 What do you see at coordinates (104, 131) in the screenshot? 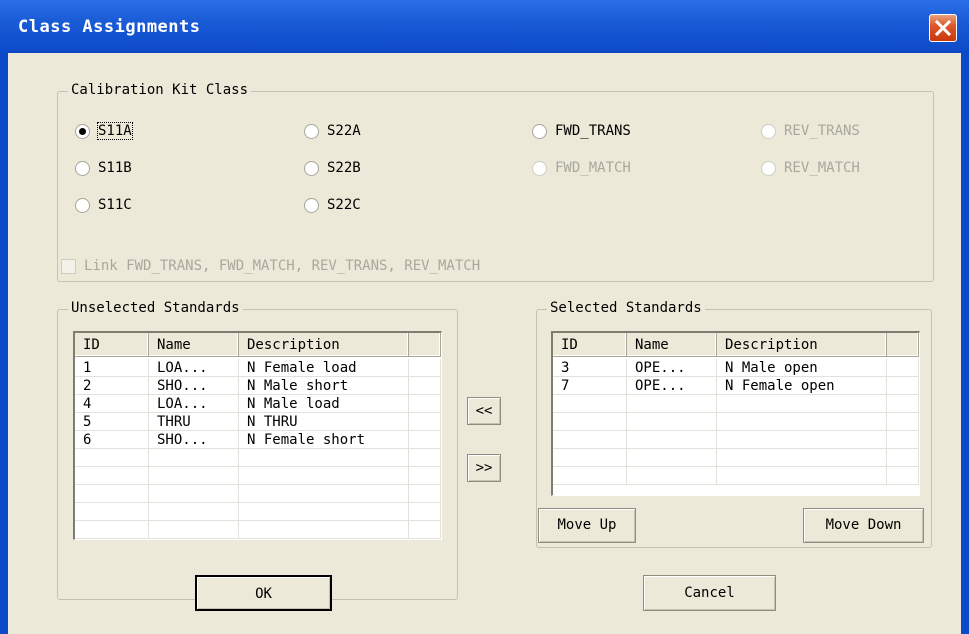
I see `radio-s11a: S11A` at bounding box center [104, 131].